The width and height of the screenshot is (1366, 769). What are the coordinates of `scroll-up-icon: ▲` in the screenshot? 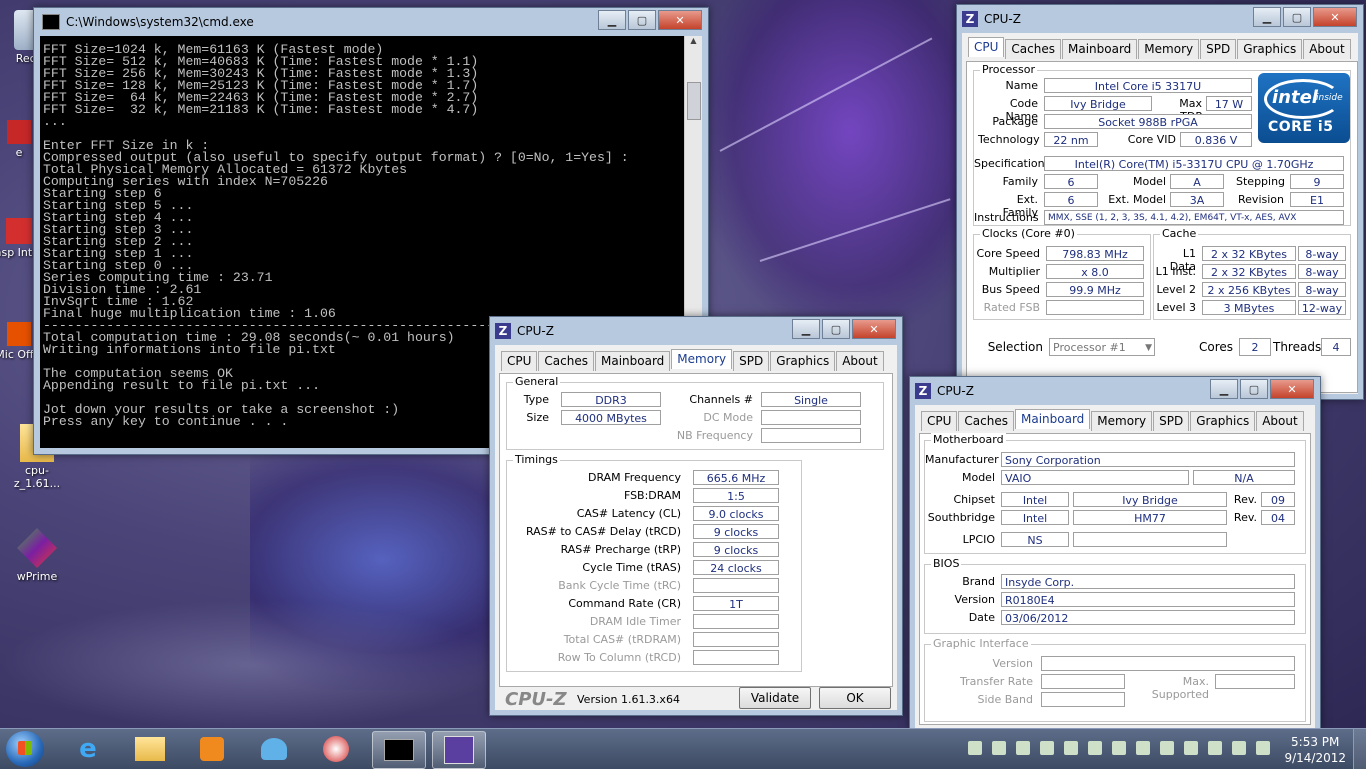 It's located at (693, 43).